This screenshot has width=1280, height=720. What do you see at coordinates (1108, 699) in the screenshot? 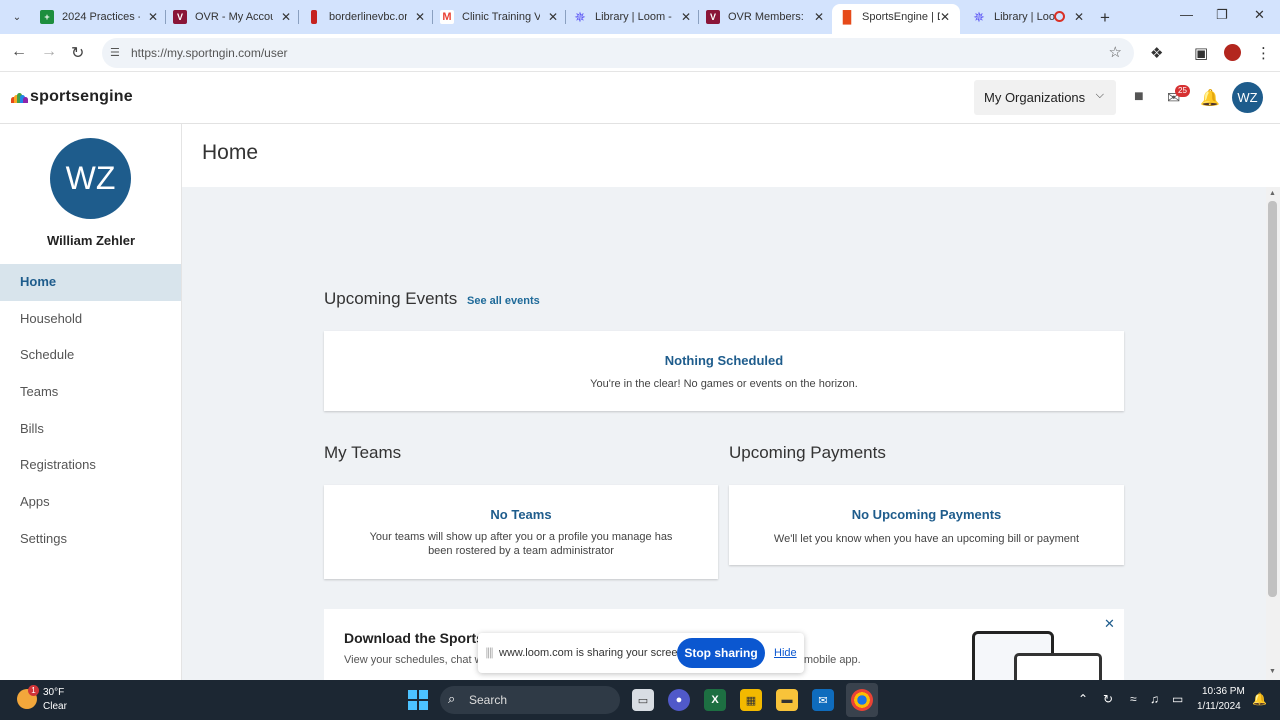
I see `sync-icon: ↻` at bounding box center [1108, 699].